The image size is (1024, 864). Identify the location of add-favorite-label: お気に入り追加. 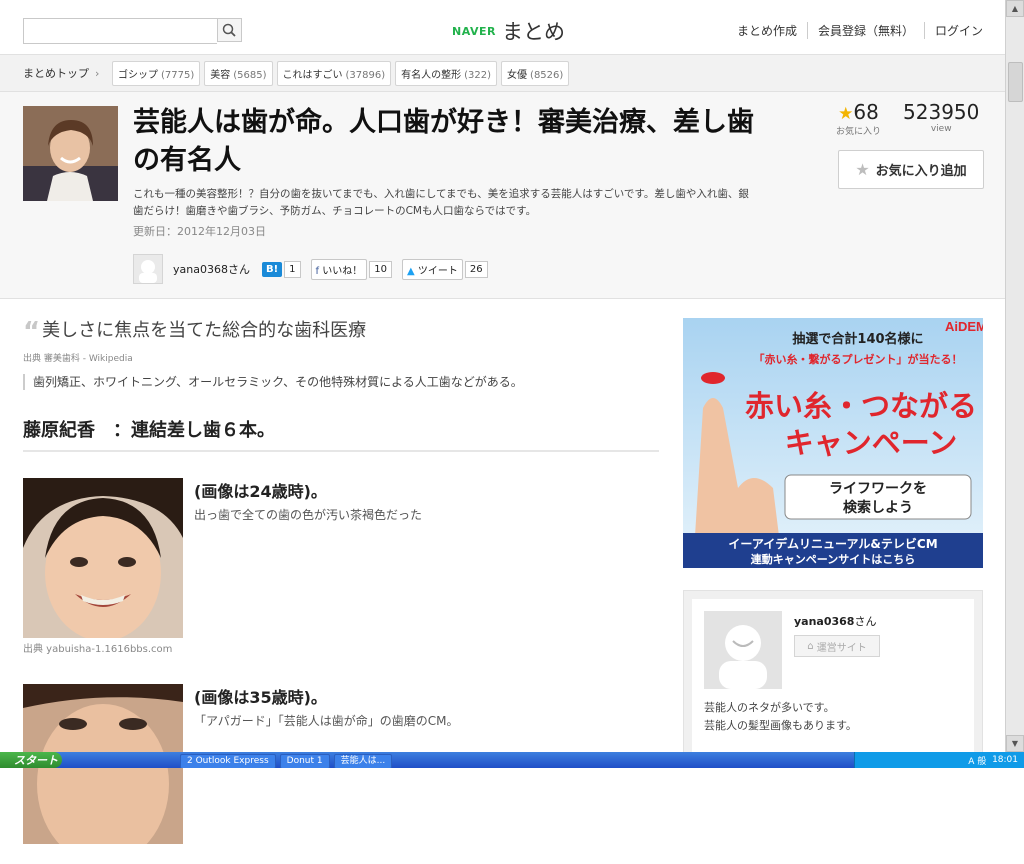
(921, 171).